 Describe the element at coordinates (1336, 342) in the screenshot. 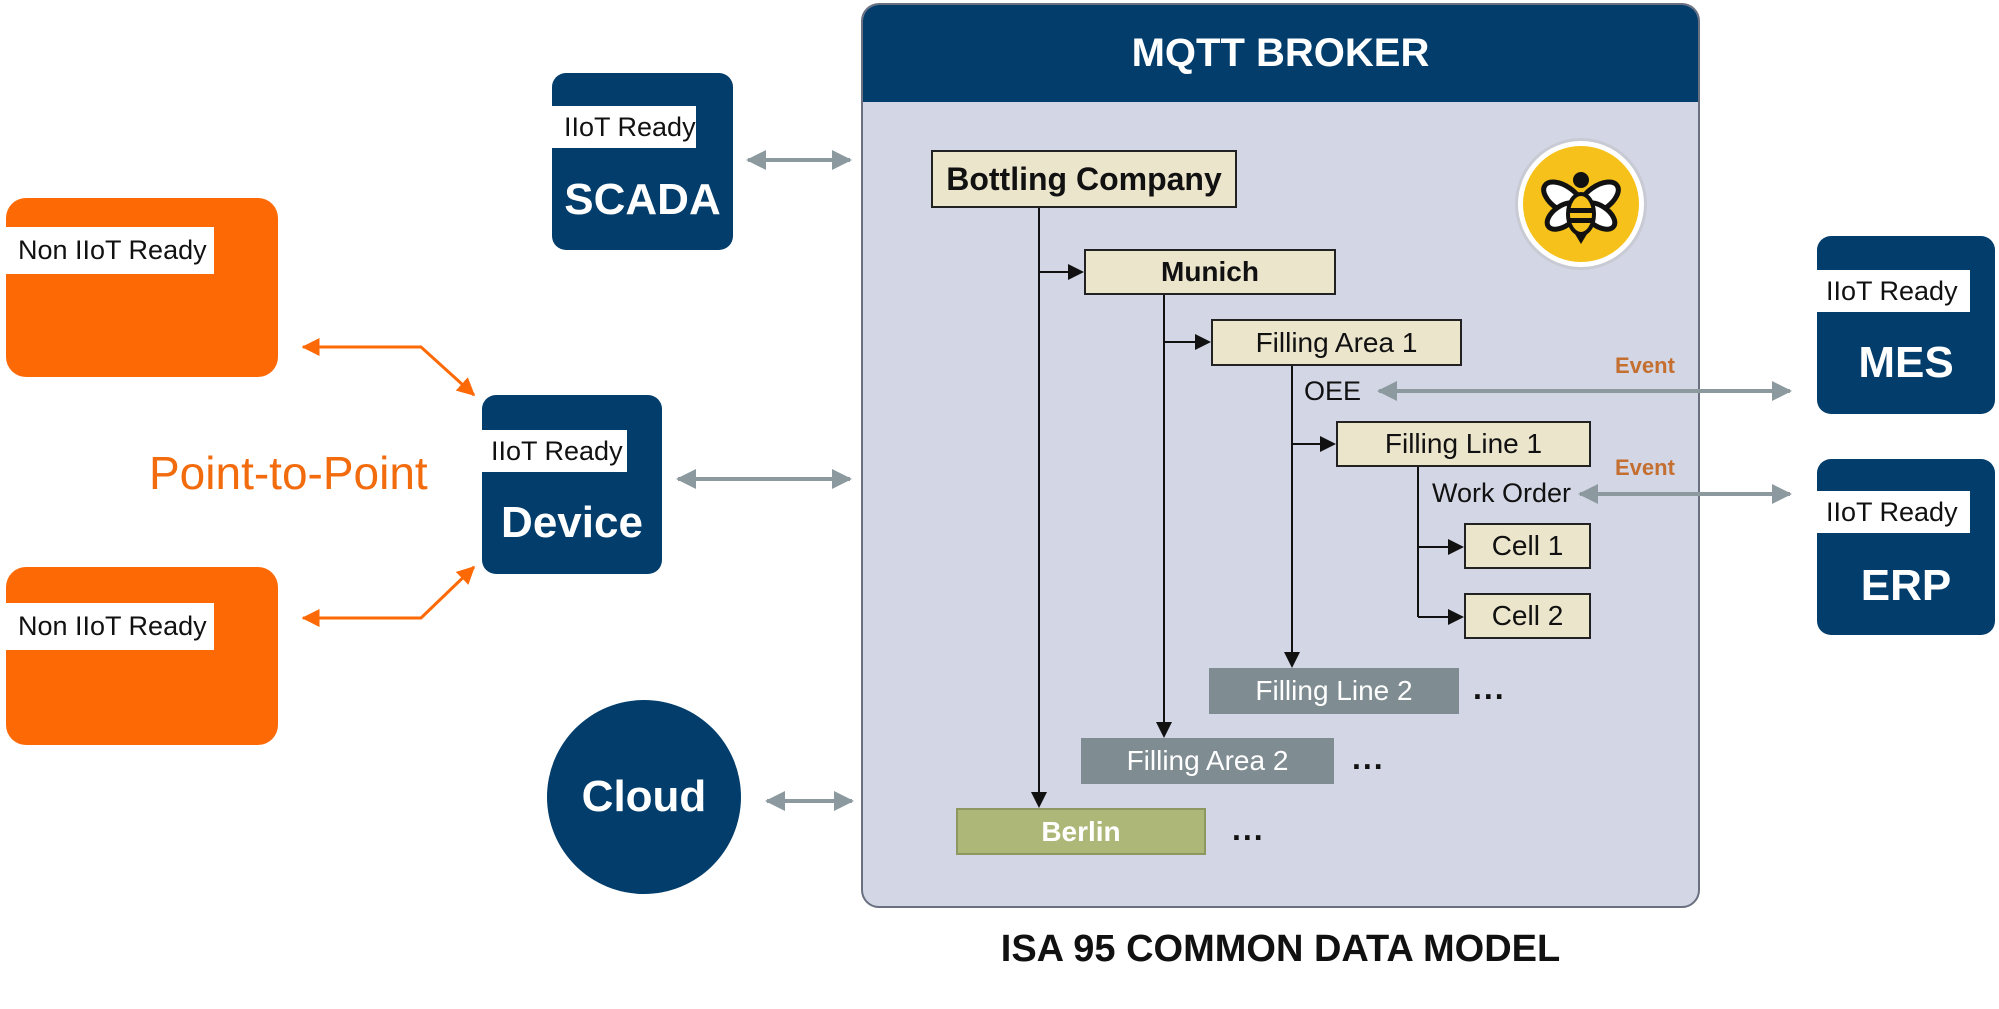

I see `node-filling-area-1: Filling Area 1` at that location.